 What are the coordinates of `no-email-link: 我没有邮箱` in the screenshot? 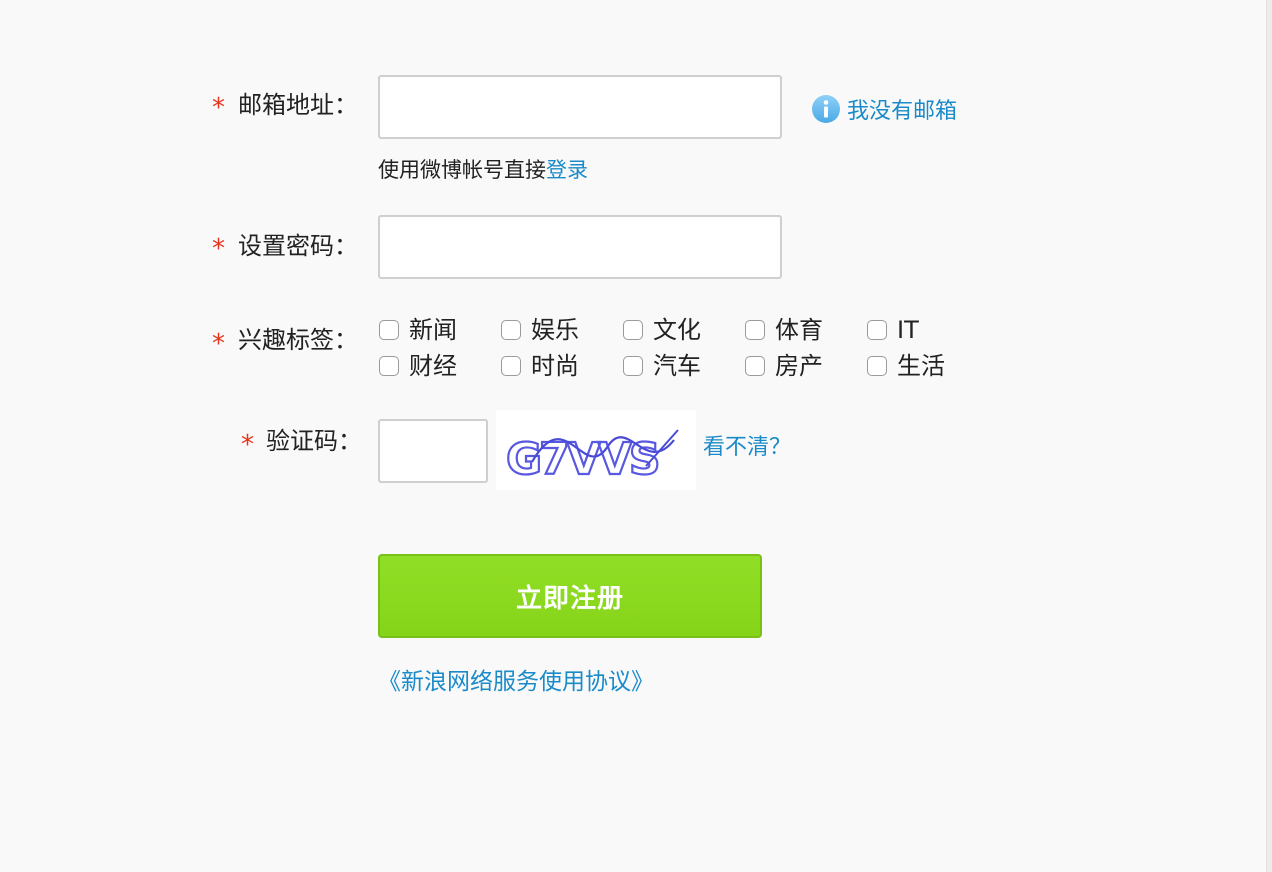 It's located at (884, 109).